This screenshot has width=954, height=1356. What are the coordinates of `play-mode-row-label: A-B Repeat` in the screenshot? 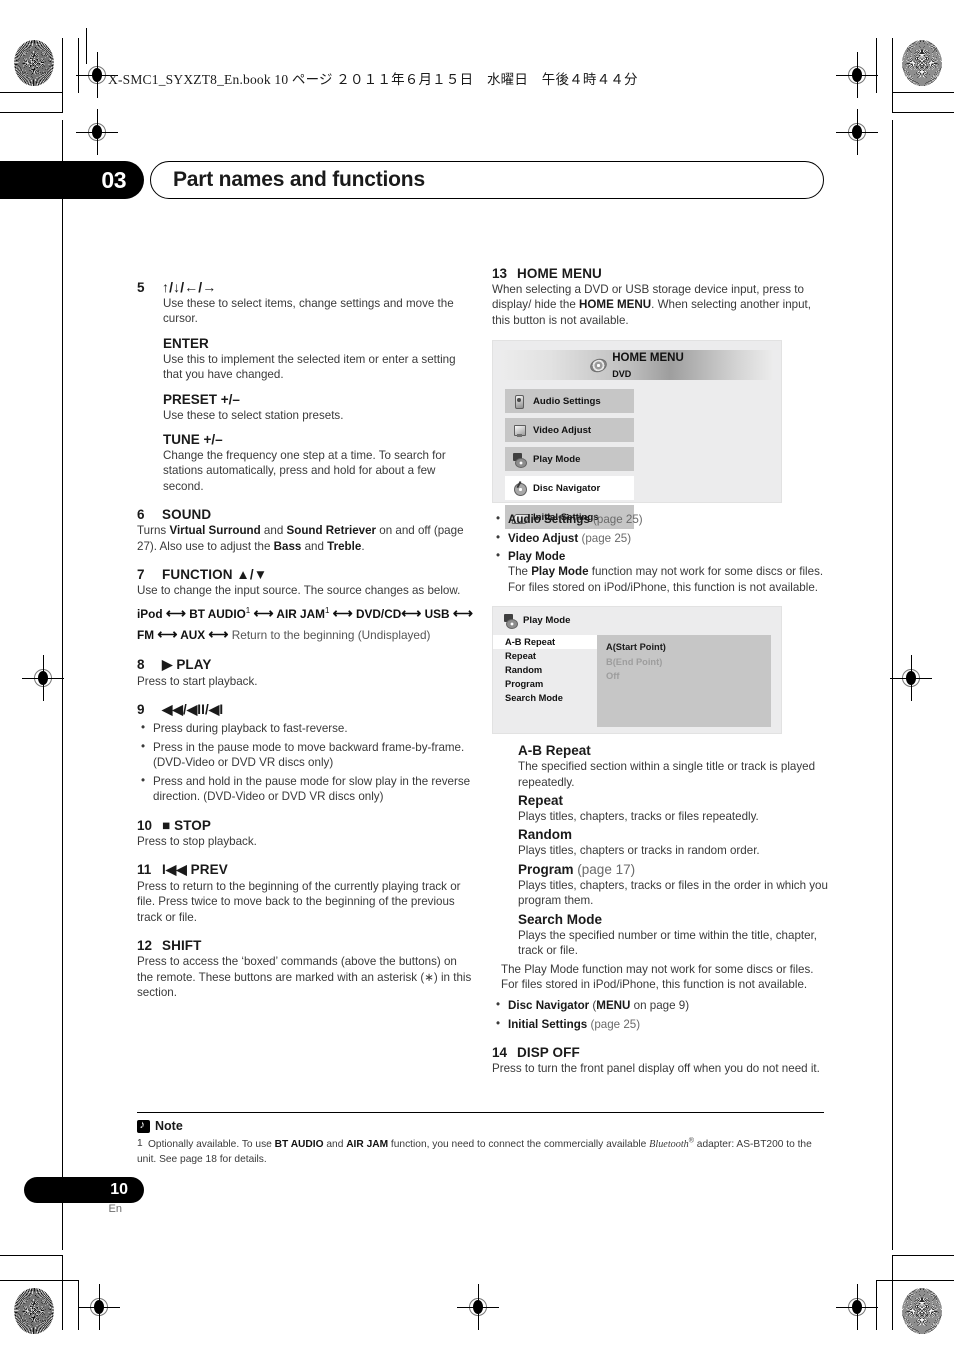 It's located at (530, 642).